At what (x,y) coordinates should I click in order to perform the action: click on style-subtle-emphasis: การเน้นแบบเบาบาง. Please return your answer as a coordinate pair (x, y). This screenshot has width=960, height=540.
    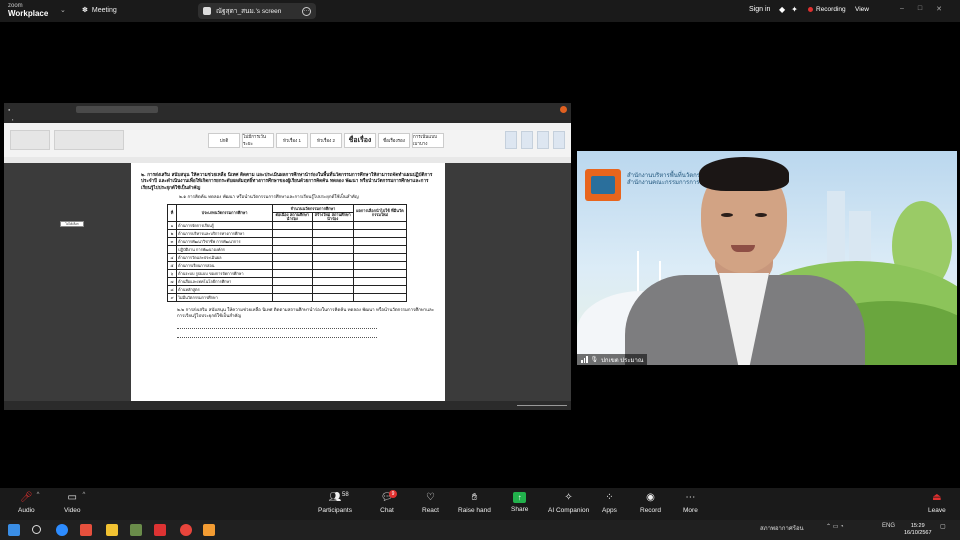
    Looking at the image, I should click on (428, 140).